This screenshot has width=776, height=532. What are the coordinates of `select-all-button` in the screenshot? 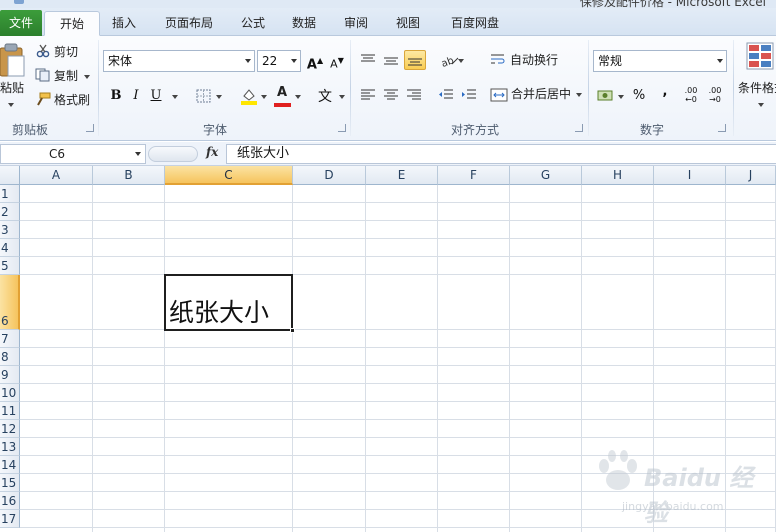 It's located at (10, 175).